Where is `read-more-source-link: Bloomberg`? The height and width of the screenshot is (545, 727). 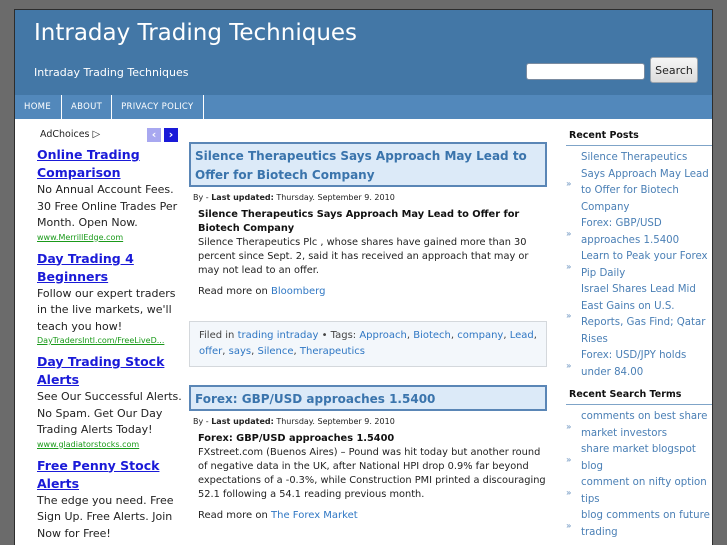 read-more-source-link: Bloomberg is located at coordinates (298, 291).